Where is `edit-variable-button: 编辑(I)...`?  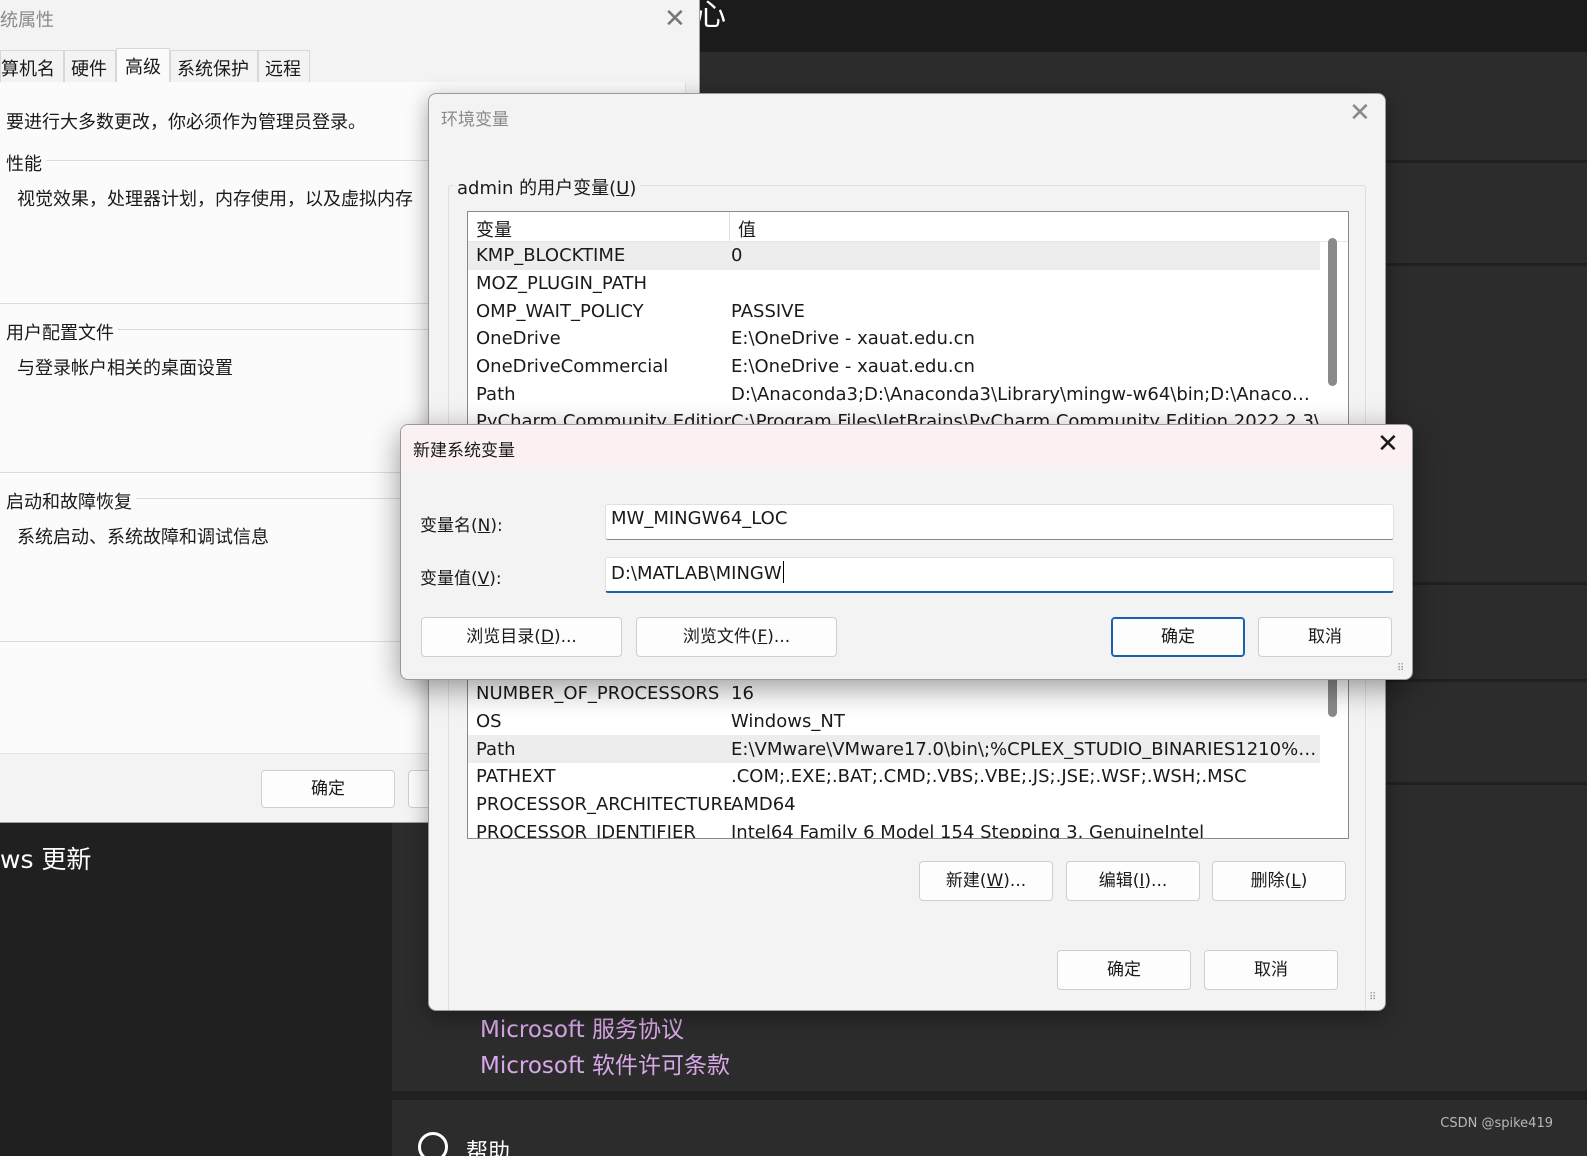 edit-variable-button: 编辑(I)... is located at coordinates (1133, 881).